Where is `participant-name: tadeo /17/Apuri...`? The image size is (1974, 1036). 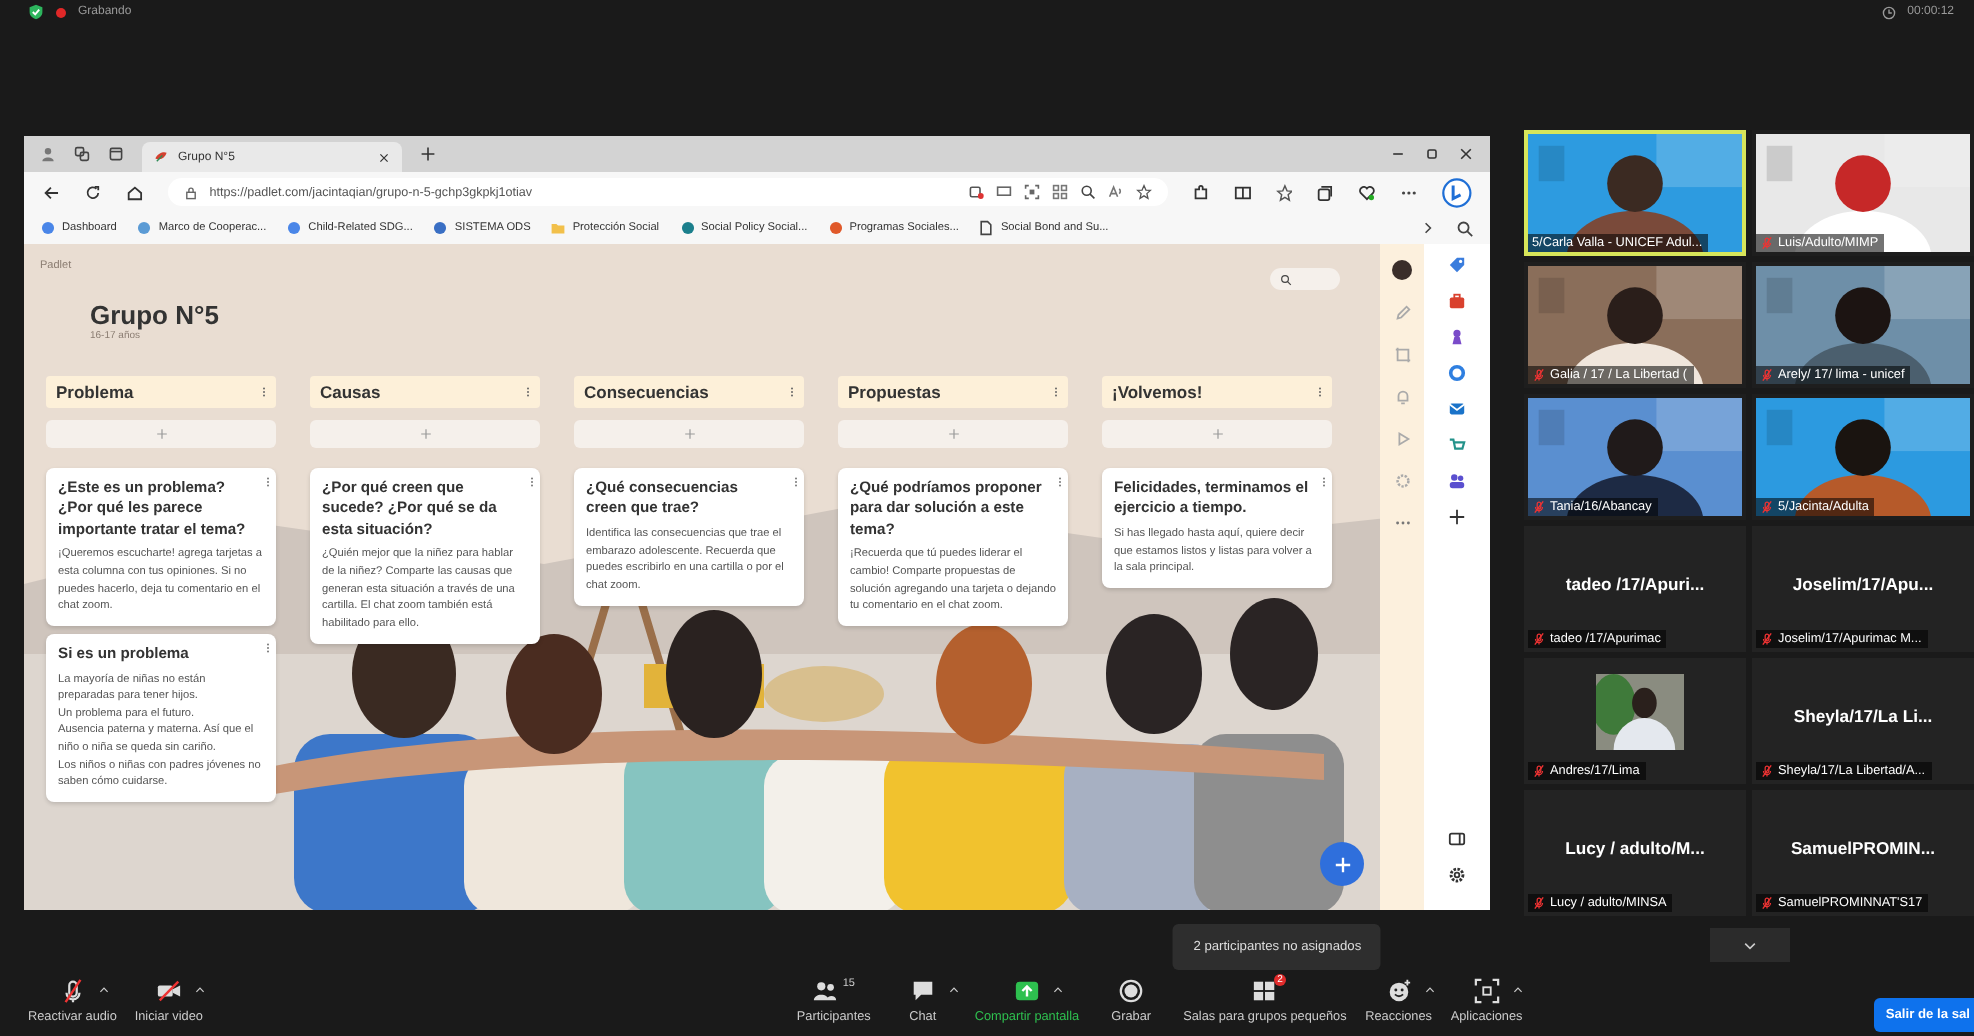
participant-name: tadeo /17/Apuri... is located at coordinates (1635, 583).